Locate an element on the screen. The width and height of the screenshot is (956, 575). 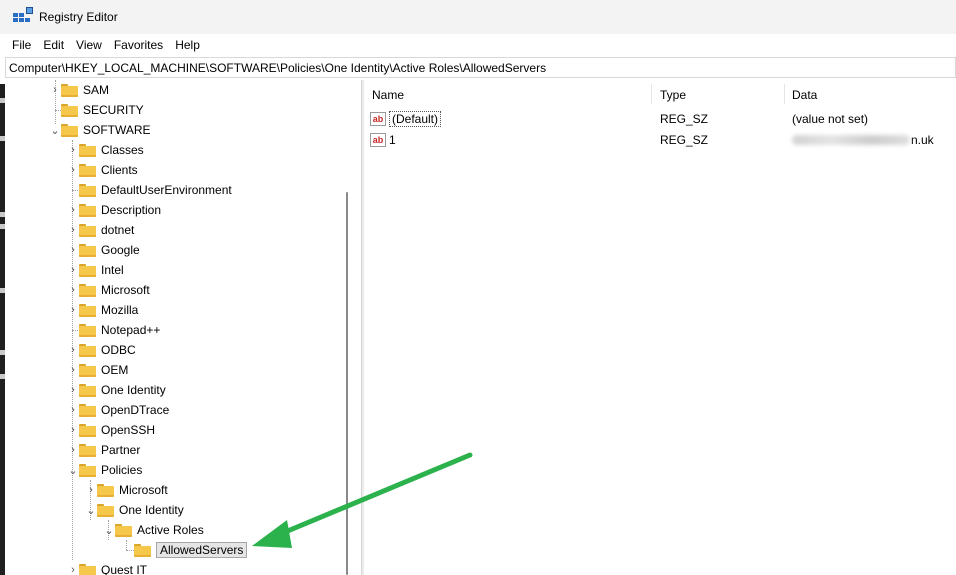
menu-help: Help is located at coordinates (187, 45).